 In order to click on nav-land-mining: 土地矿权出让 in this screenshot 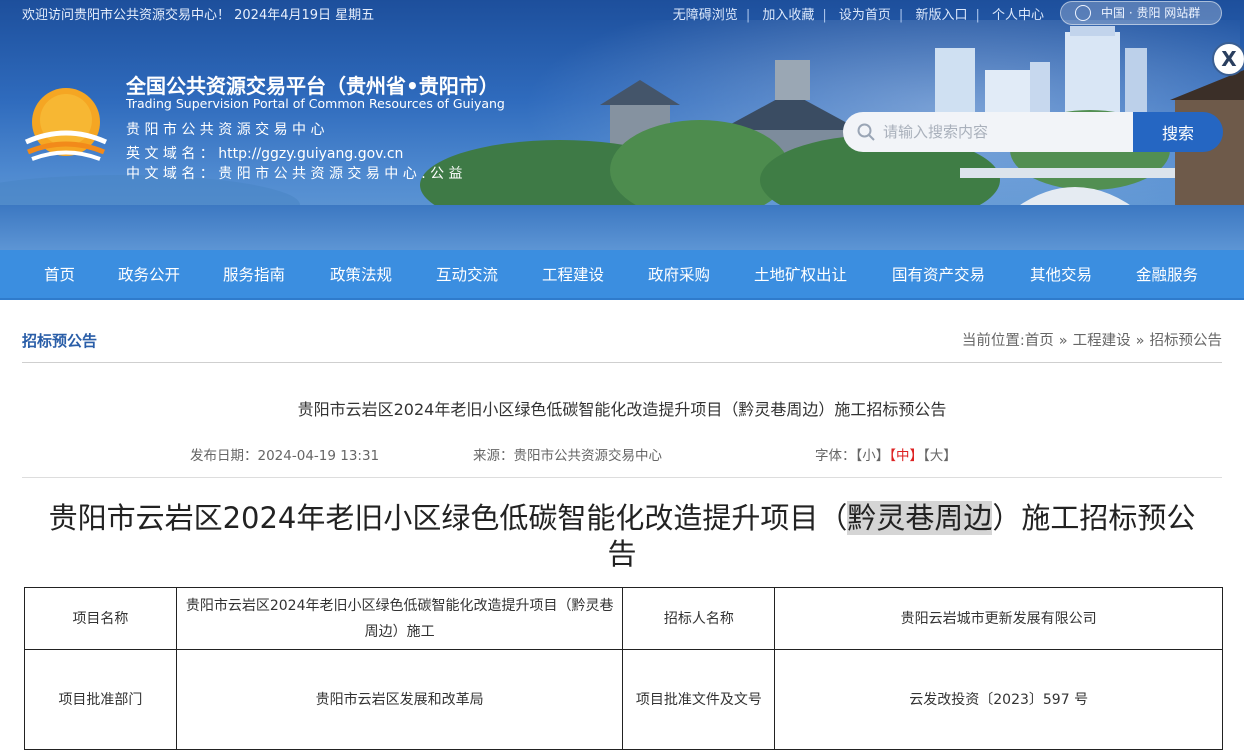, I will do `click(800, 275)`.